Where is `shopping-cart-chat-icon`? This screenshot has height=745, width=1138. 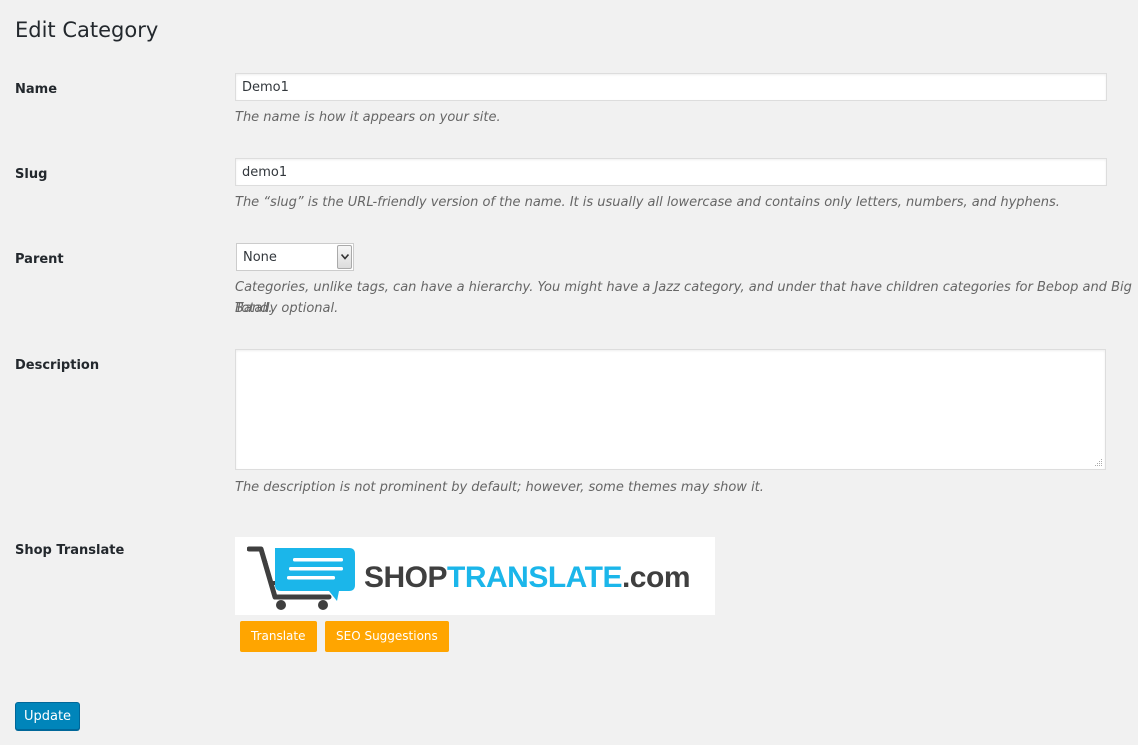
shopping-cart-chat-icon is located at coordinates (301, 578).